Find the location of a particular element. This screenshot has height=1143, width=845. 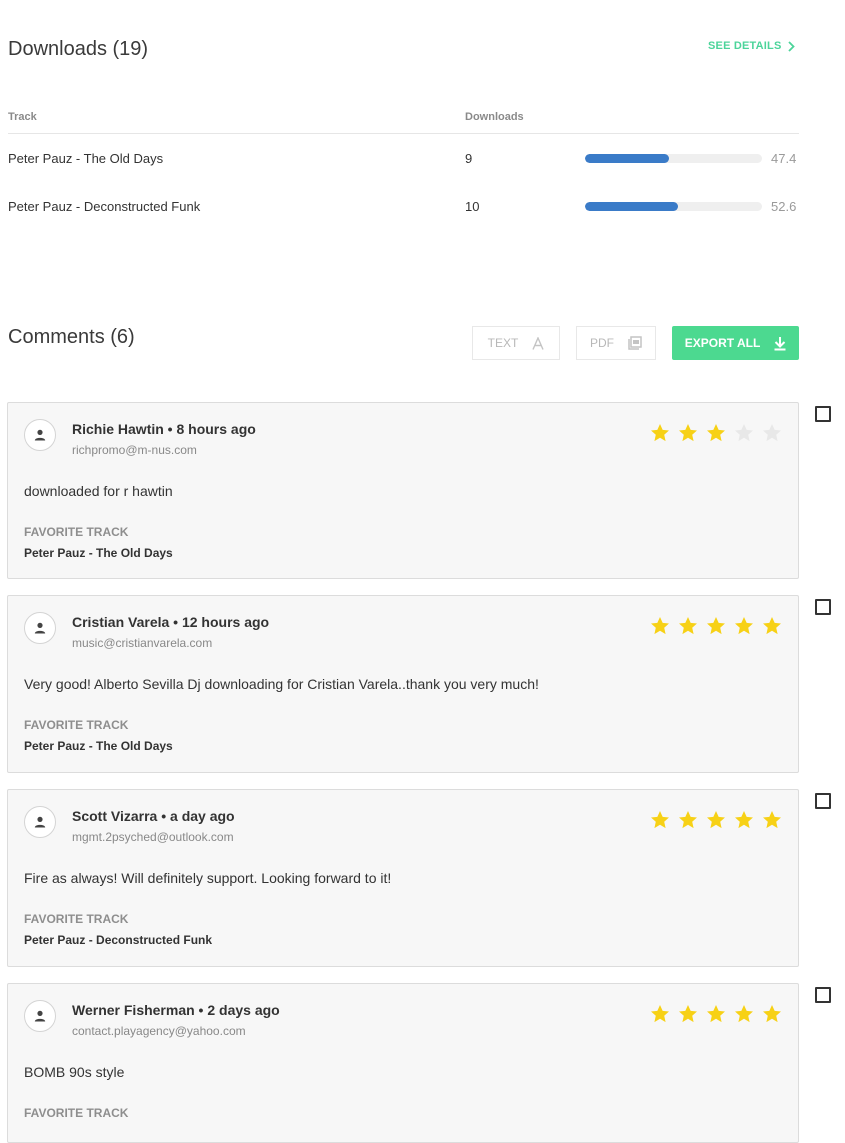

table-row: Peter Pauz - Deconstructed Funk 10 52.6 is located at coordinates (403, 206).